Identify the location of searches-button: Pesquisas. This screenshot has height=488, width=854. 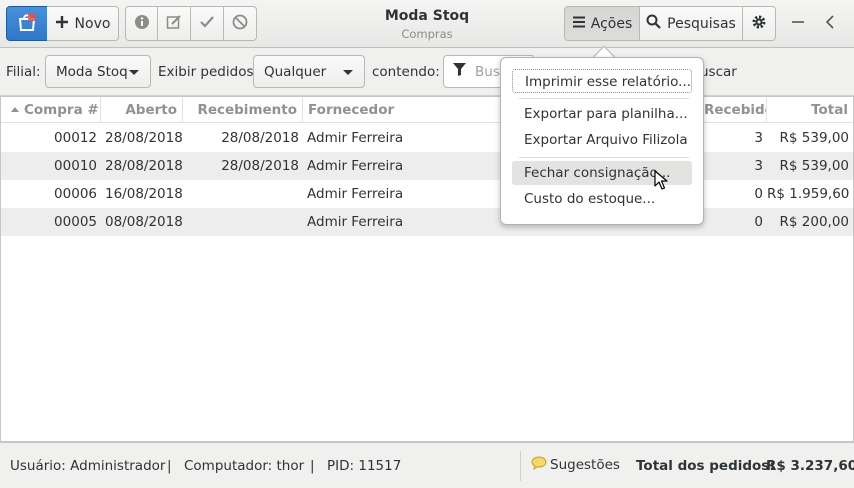
(691, 23).